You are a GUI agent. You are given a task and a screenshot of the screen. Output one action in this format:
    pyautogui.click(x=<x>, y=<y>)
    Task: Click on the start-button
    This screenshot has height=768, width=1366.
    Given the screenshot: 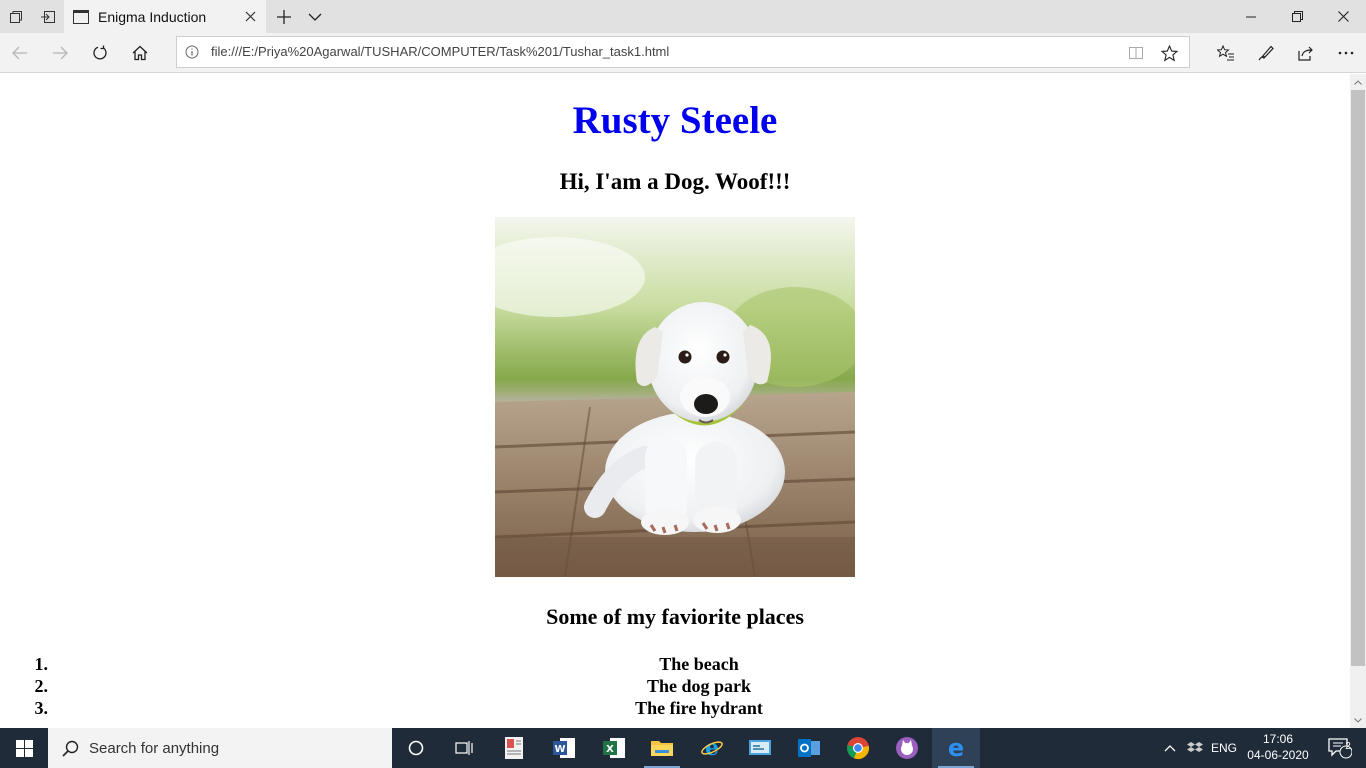 What is the action you would take?
    pyautogui.click(x=24, y=748)
    